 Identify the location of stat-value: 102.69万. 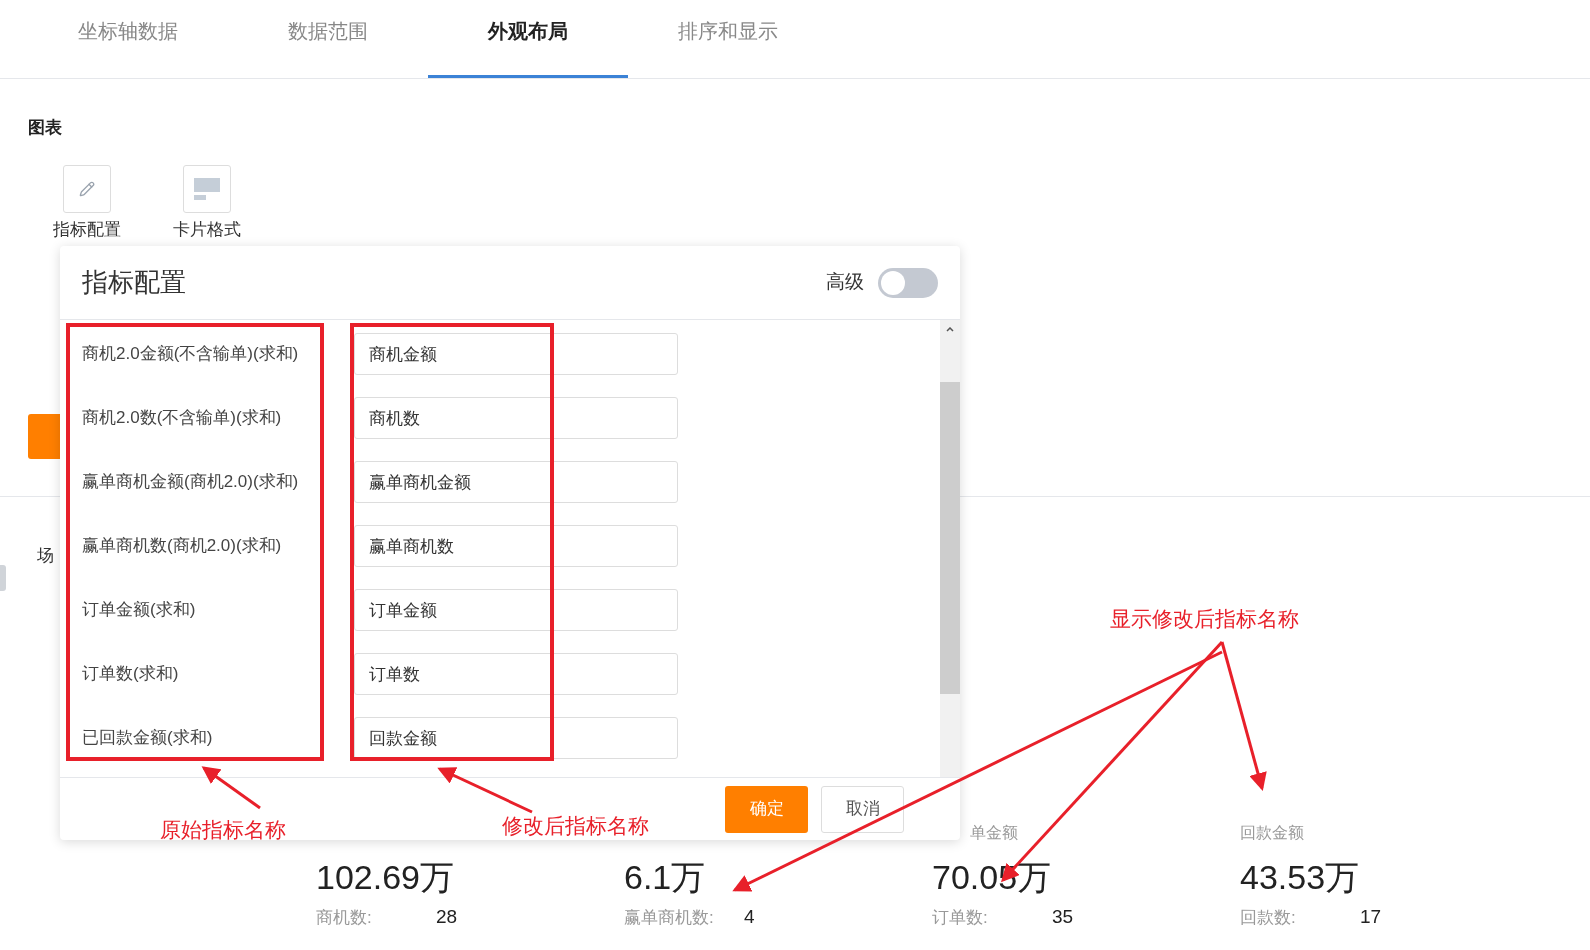
(385, 877).